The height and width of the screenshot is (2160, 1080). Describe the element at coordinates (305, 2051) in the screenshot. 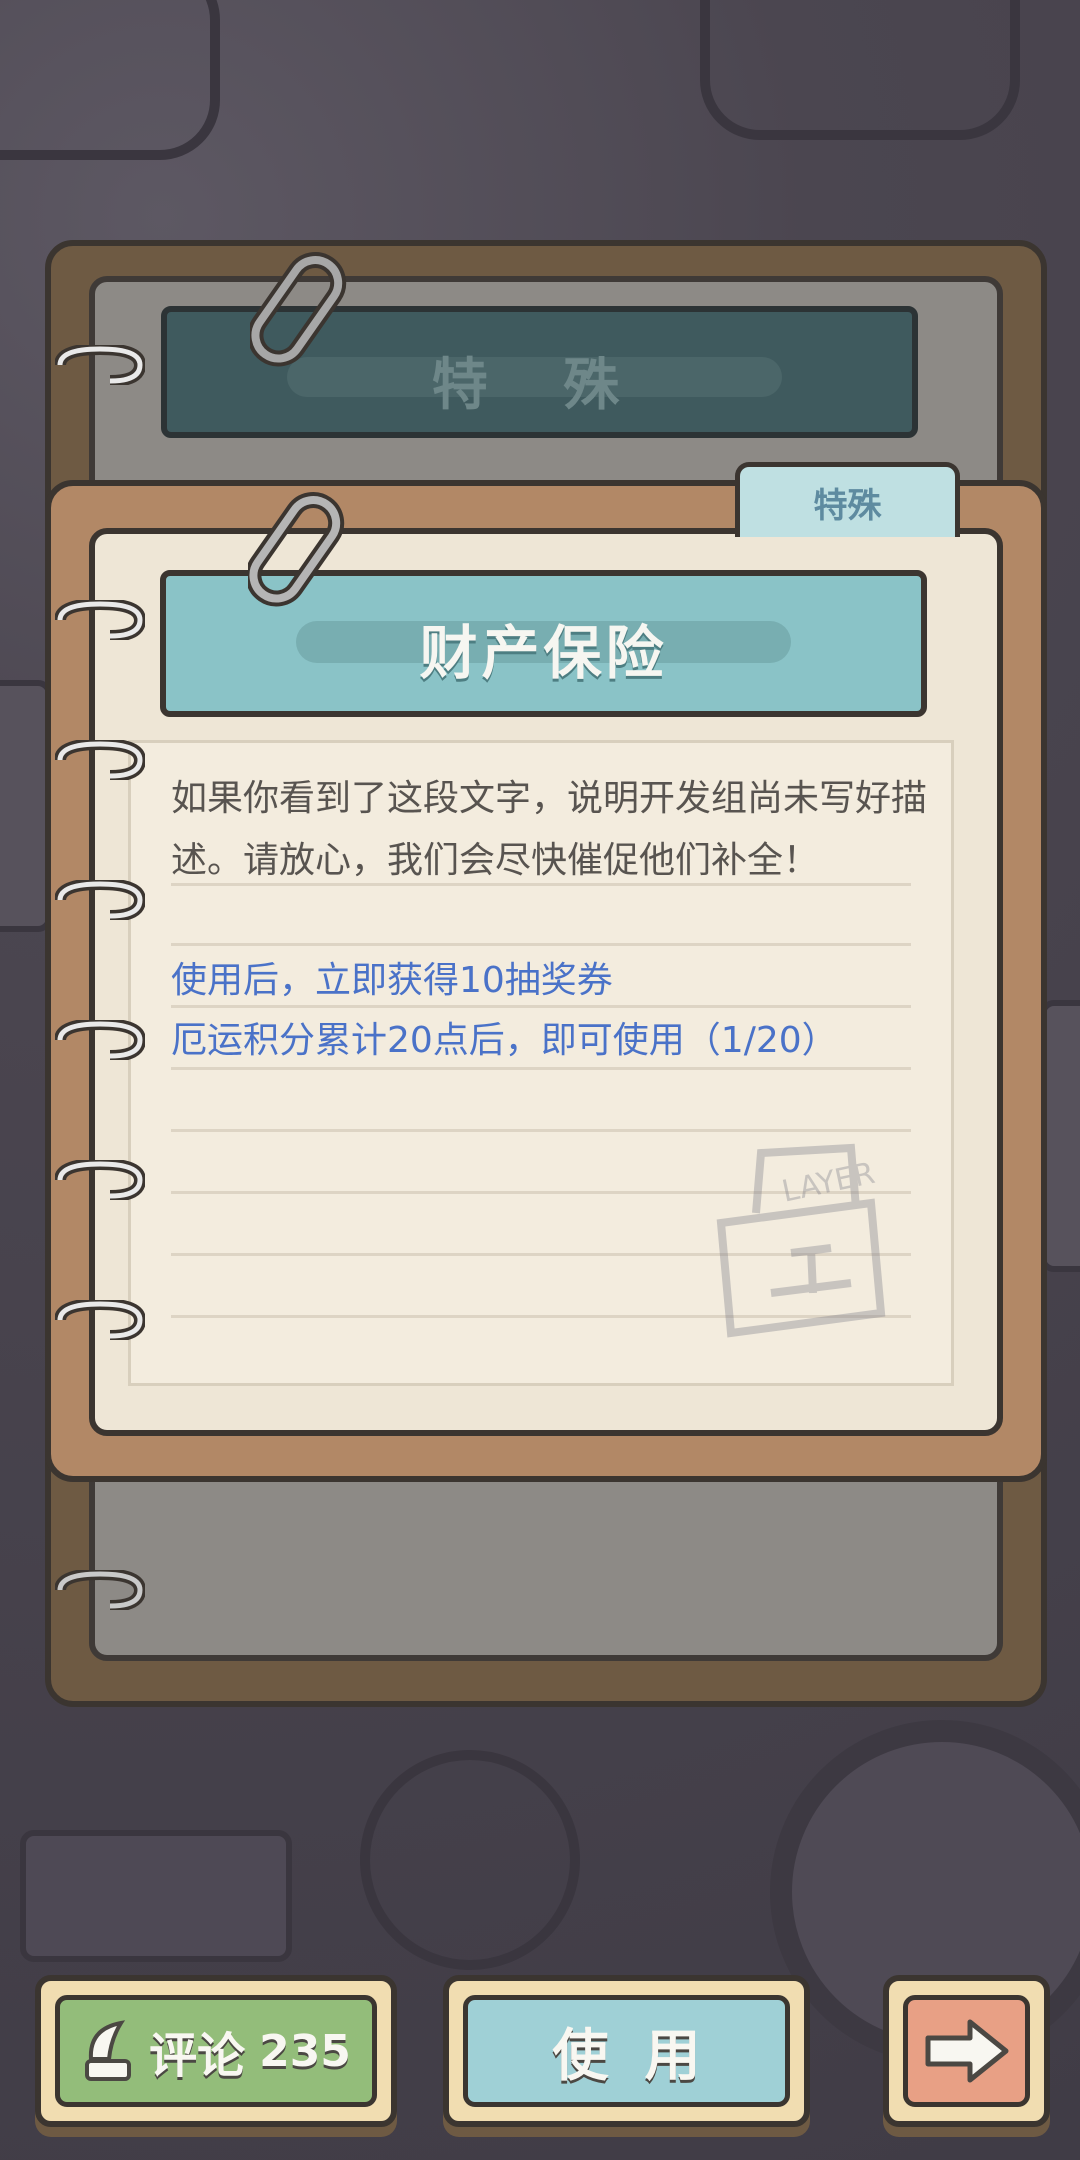

I see `comment-count: 235` at that location.